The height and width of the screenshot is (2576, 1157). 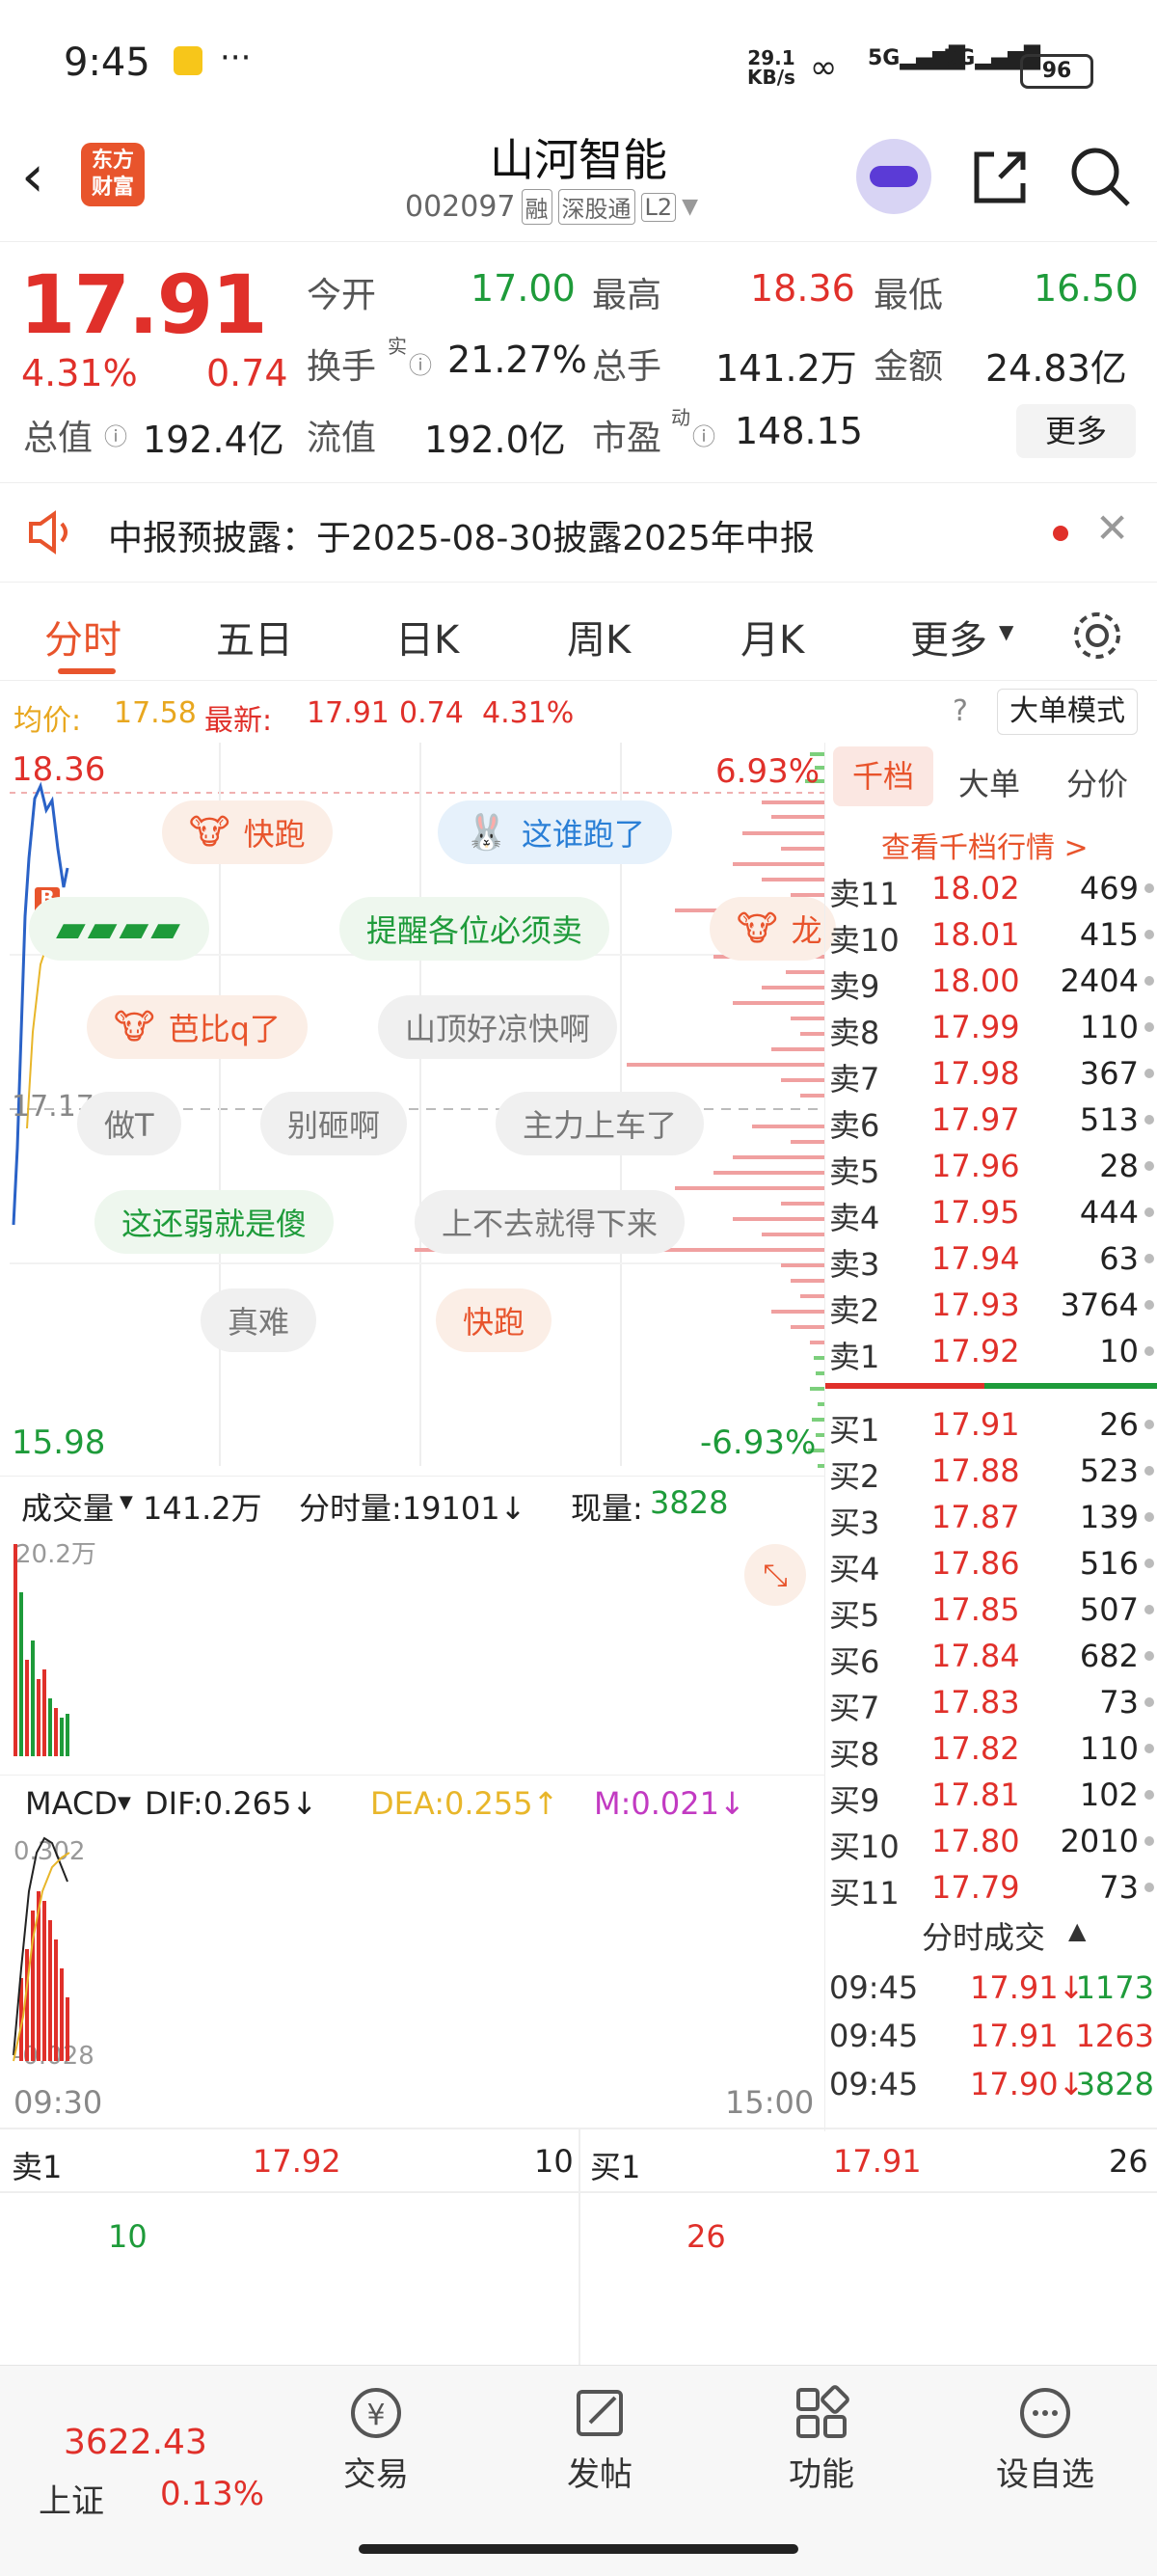 I want to click on comment-bubble: ▰▰▰▰, so click(x=119, y=929).